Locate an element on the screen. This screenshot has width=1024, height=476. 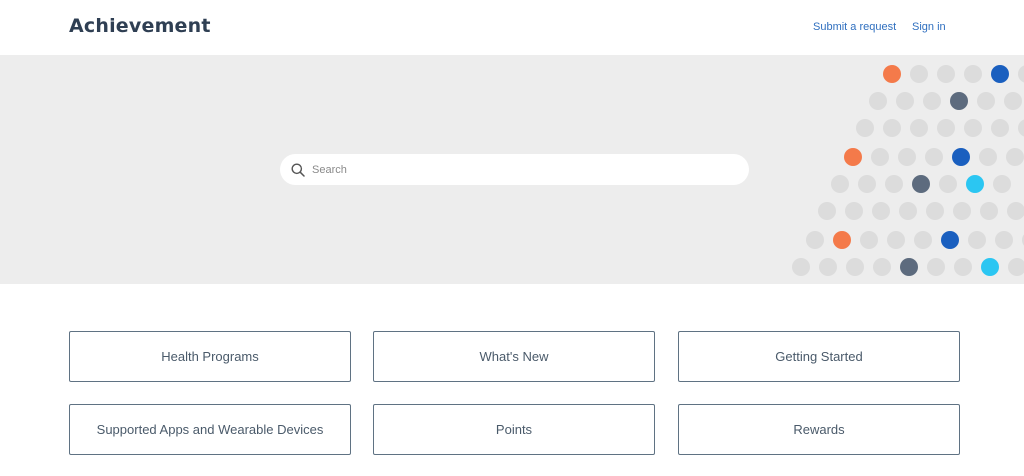
category-points: Points is located at coordinates (514, 429).